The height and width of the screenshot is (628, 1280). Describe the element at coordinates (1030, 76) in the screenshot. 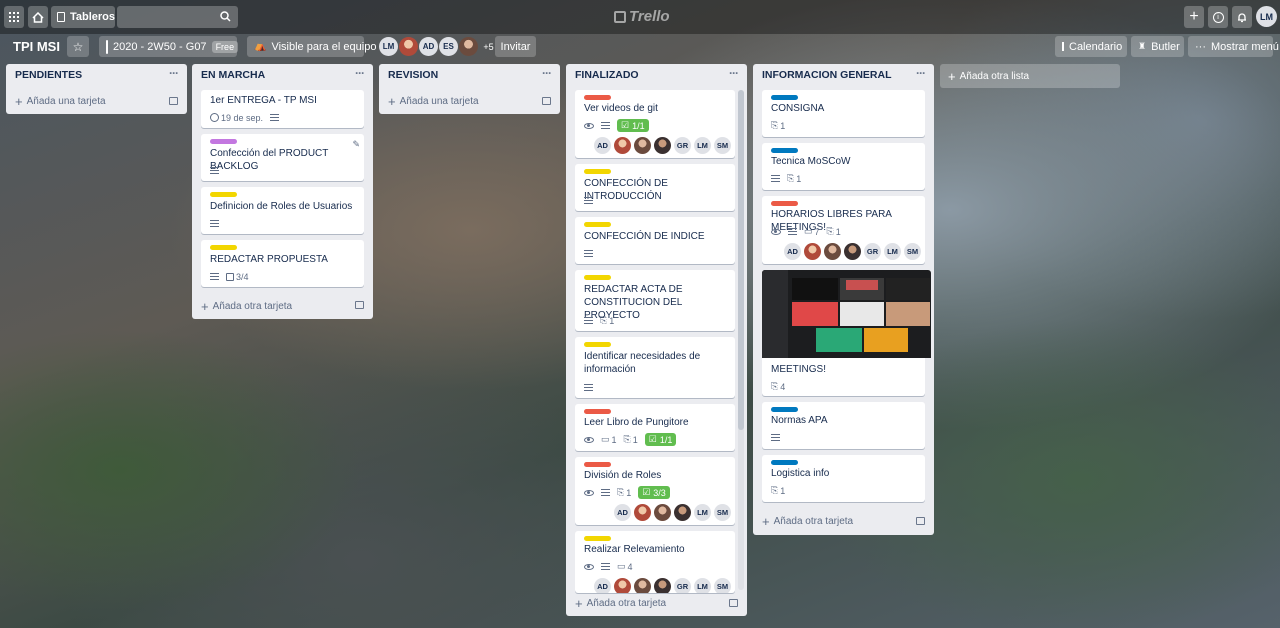

I see `add-list-button: + Añada otra lista` at that location.